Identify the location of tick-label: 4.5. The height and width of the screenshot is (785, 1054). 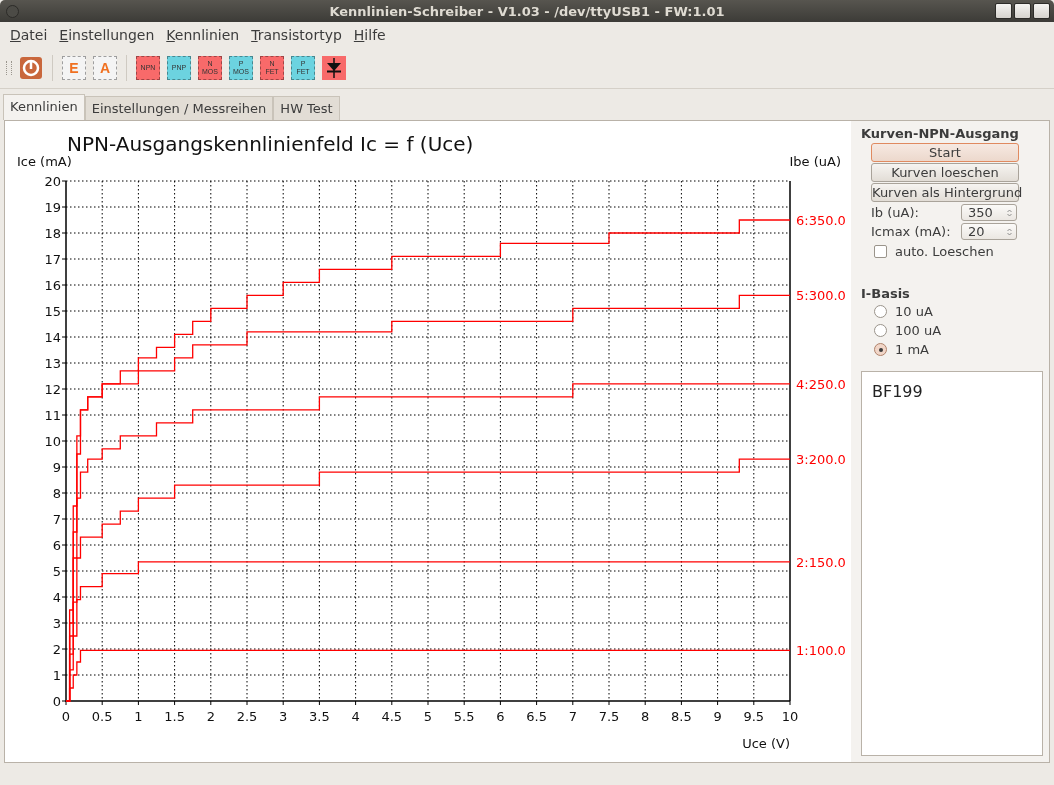
(392, 716).